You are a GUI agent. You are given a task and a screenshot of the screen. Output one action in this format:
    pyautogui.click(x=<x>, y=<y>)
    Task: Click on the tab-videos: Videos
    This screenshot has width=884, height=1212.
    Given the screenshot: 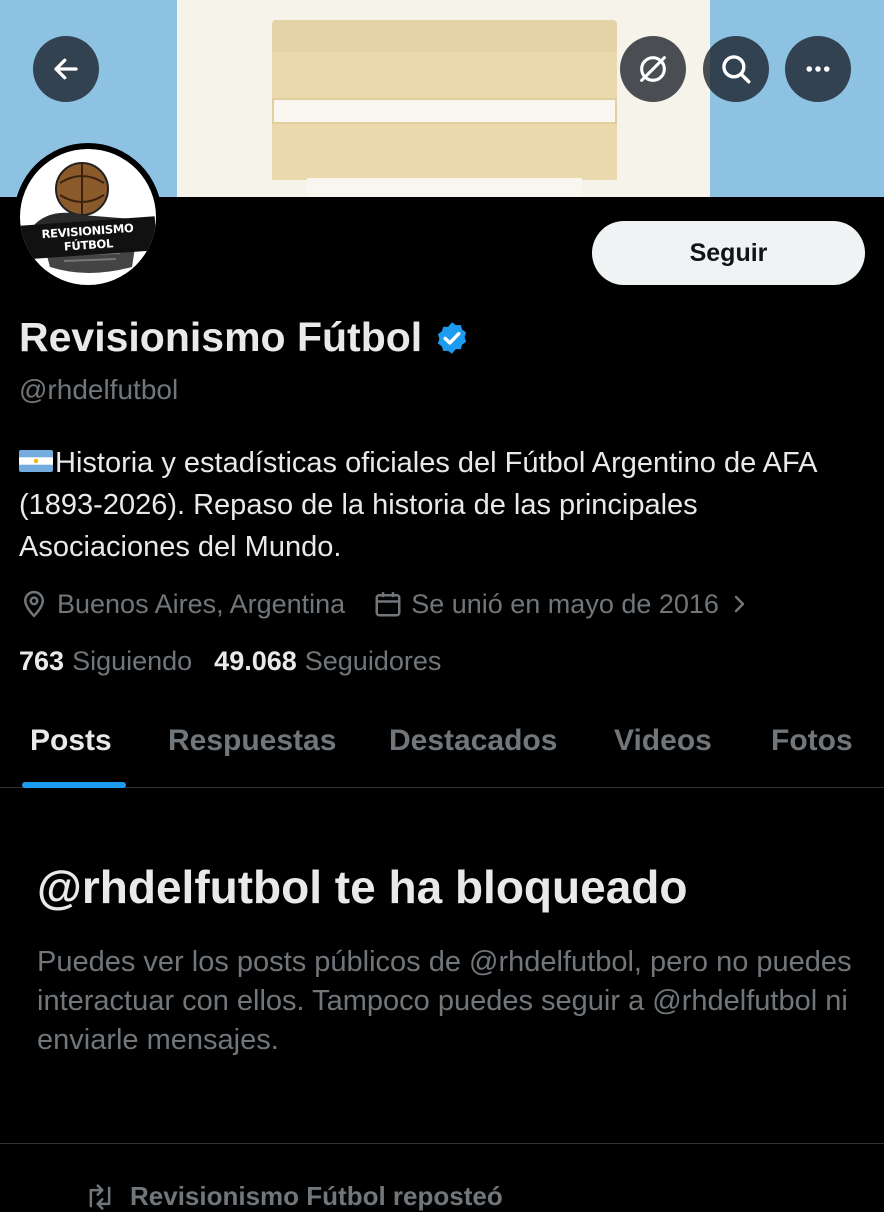 What is the action you would take?
    pyautogui.click(x=663, y=741)
    